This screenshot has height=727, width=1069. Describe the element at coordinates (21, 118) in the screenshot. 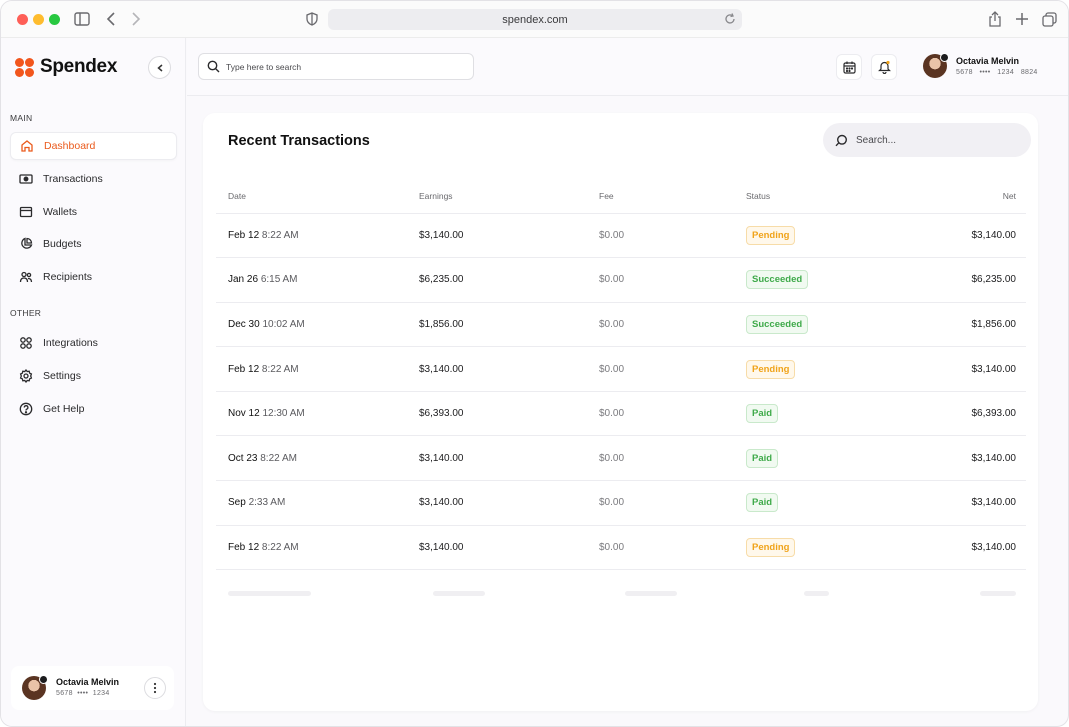

I see `main-section-label: MAIN` at that location.